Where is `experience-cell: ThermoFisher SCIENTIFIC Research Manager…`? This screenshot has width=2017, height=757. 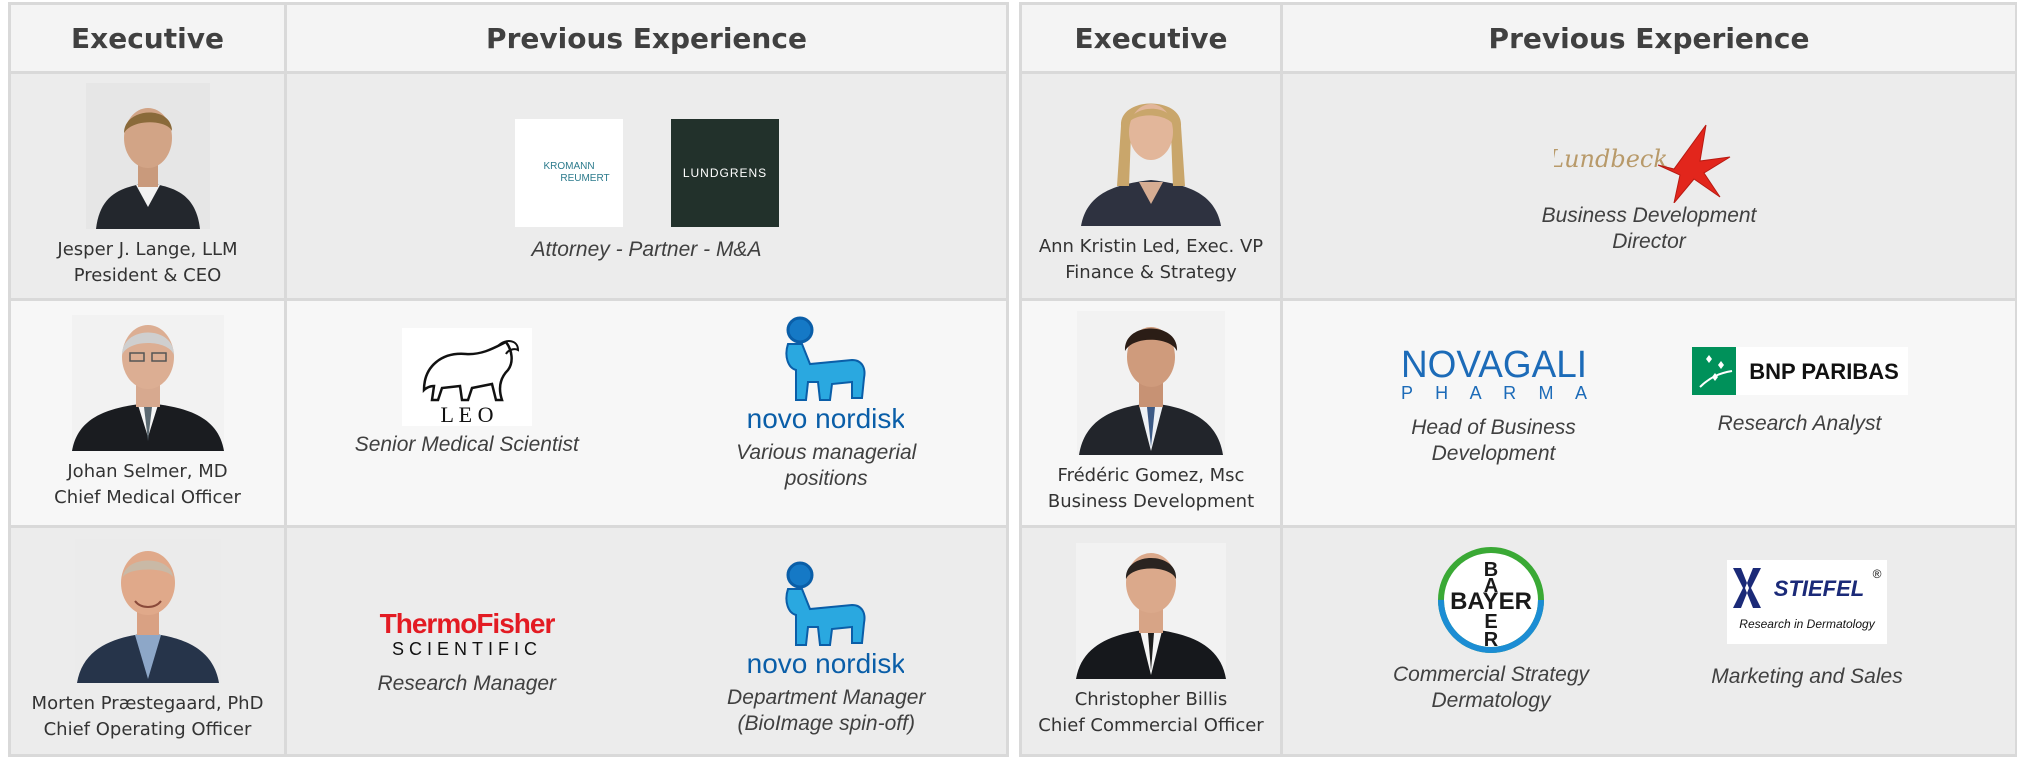 experience-cell: ThermoFisher SCIENTIFIC Research Manager… is located at coordinates (646, 641).